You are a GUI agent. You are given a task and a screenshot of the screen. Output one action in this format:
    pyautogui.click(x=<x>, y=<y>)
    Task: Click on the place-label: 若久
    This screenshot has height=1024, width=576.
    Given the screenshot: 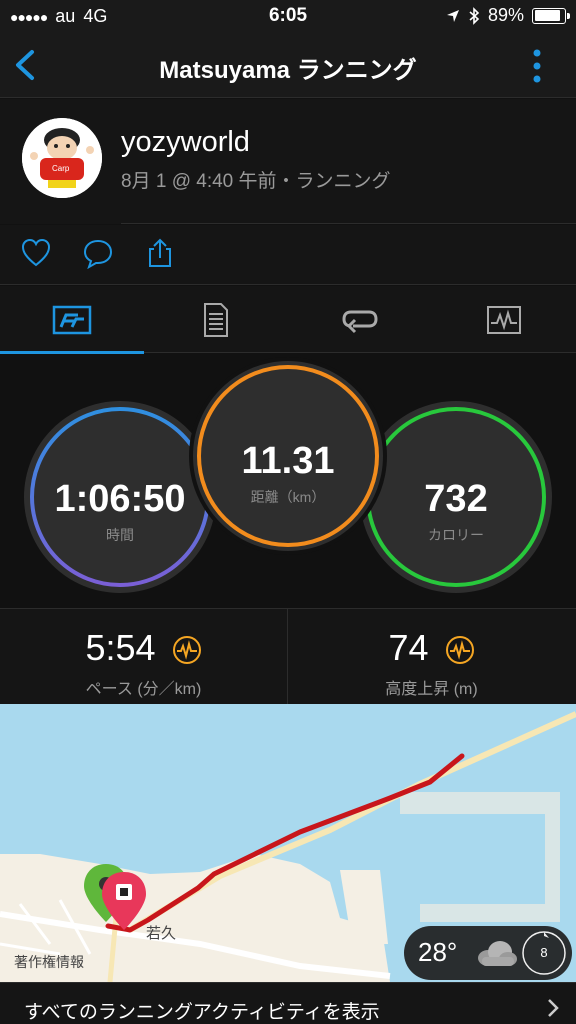 What is the action you would take?
    pyautogui.click(x=161, y=933)
    